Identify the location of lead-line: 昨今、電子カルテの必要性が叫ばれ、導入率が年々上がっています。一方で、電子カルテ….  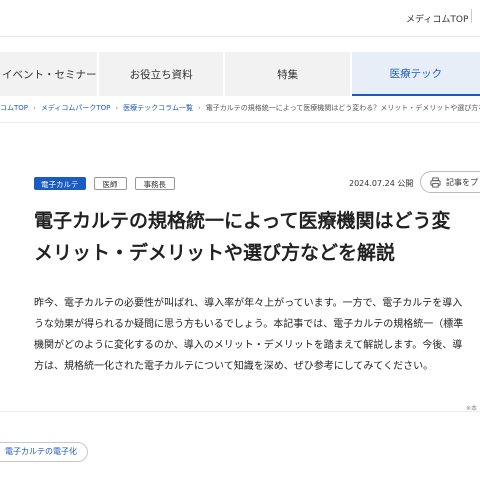
(248, 303).